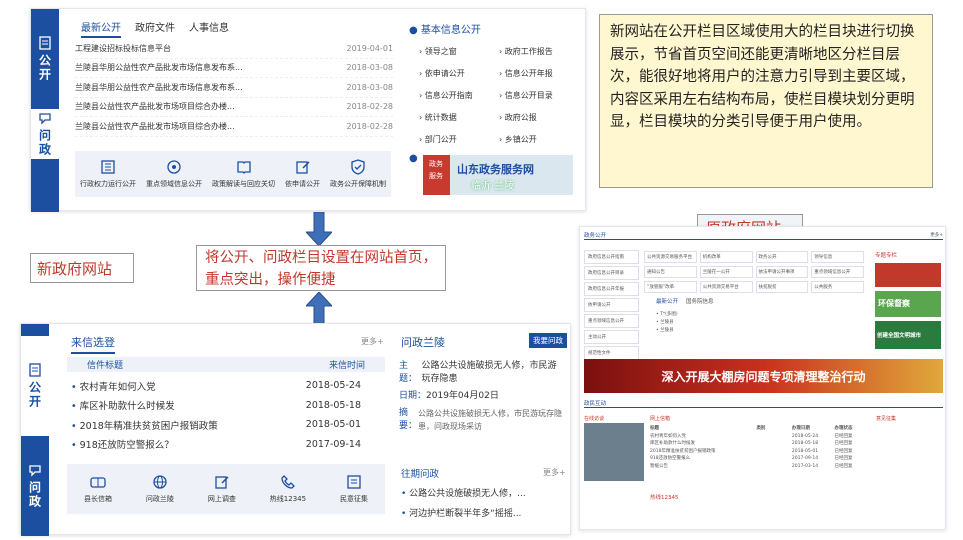 This screenshot has height=540, width=963. Describe the element at coordinates (726, 287) in the screenshot. I see `old-grid-item: 公共资源交易平台` at that location.